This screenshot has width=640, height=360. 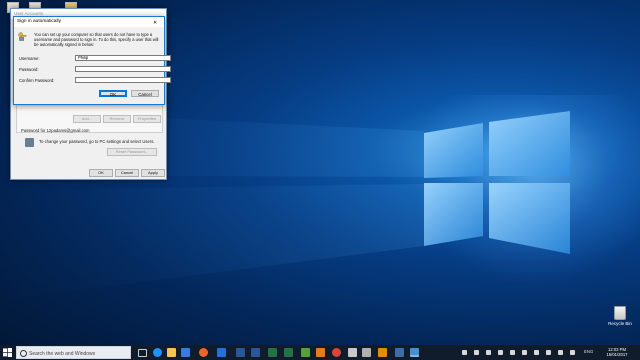 I want to click on clock-date: 15/01/2017, so click(x=617, y=354).